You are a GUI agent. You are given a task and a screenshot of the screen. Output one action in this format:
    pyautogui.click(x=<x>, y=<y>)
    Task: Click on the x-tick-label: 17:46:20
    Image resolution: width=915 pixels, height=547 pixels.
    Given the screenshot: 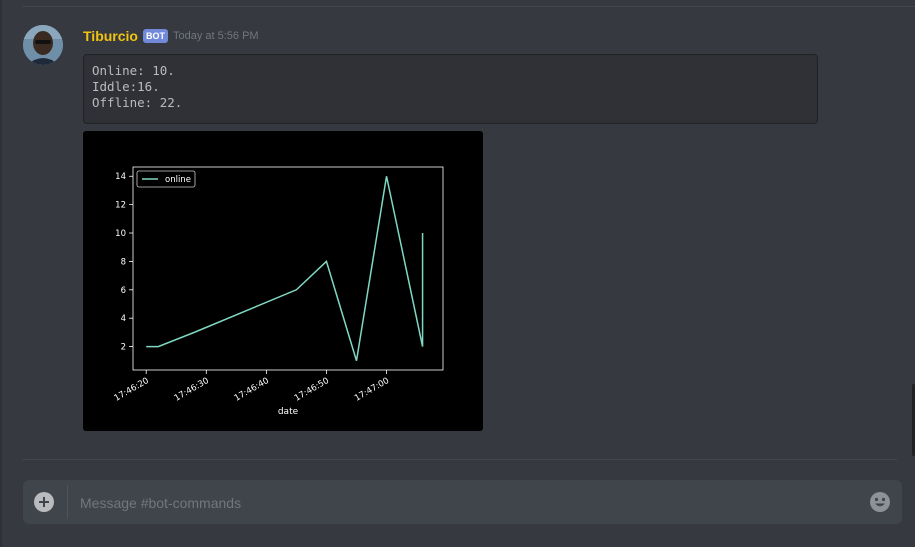 What is the action you would take?
    pyautogui.click(x=132, y=390)
    